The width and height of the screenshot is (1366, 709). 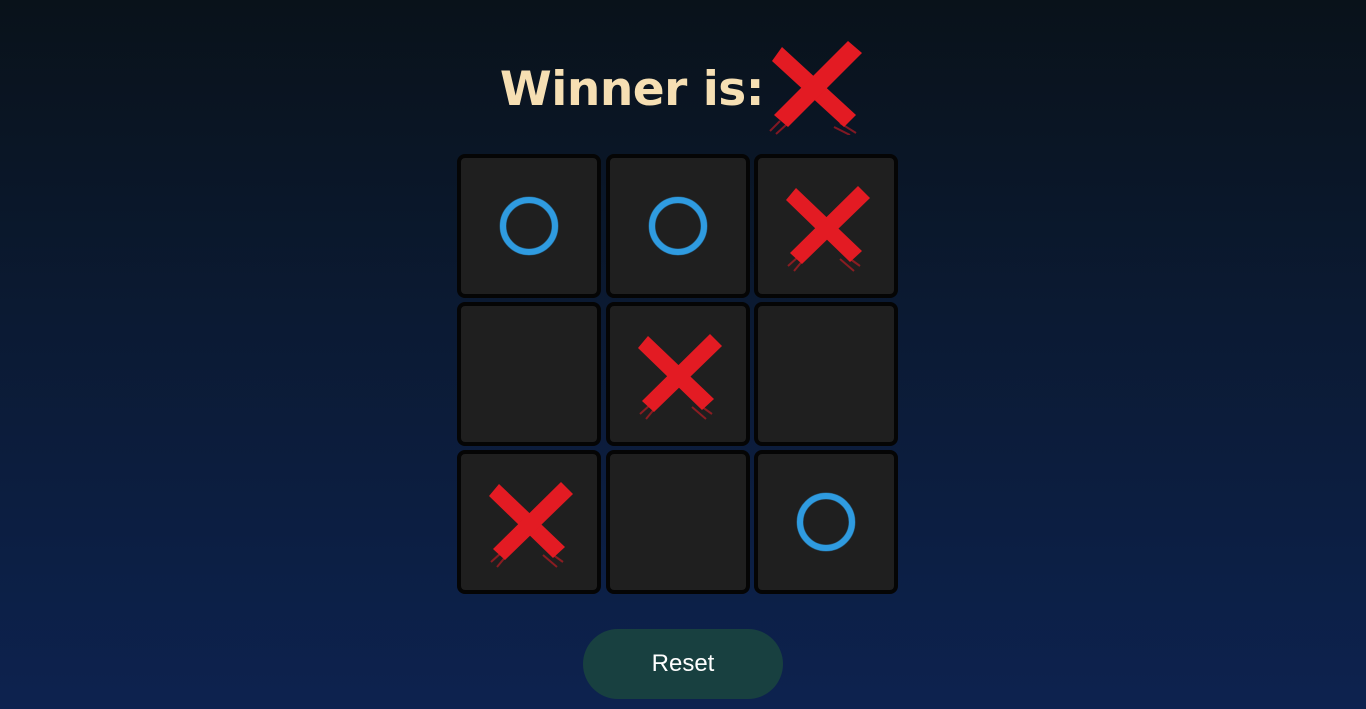 What do you see at coordinates (816, 88) in the screenshot?
I see `winner-x-icon` at bounding box center [816, 88].